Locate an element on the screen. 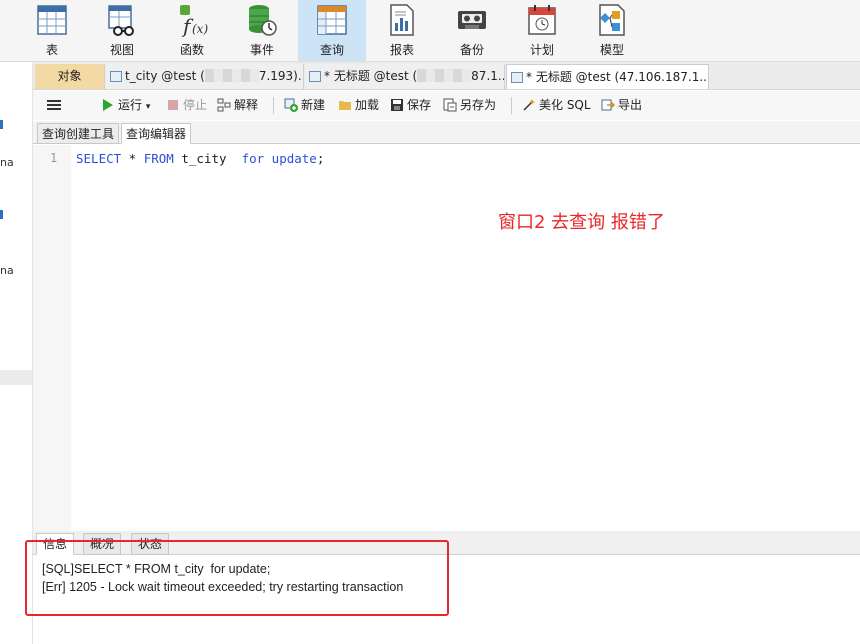  toolbar-model-button: 模型 is located at coordinates (612, 30).